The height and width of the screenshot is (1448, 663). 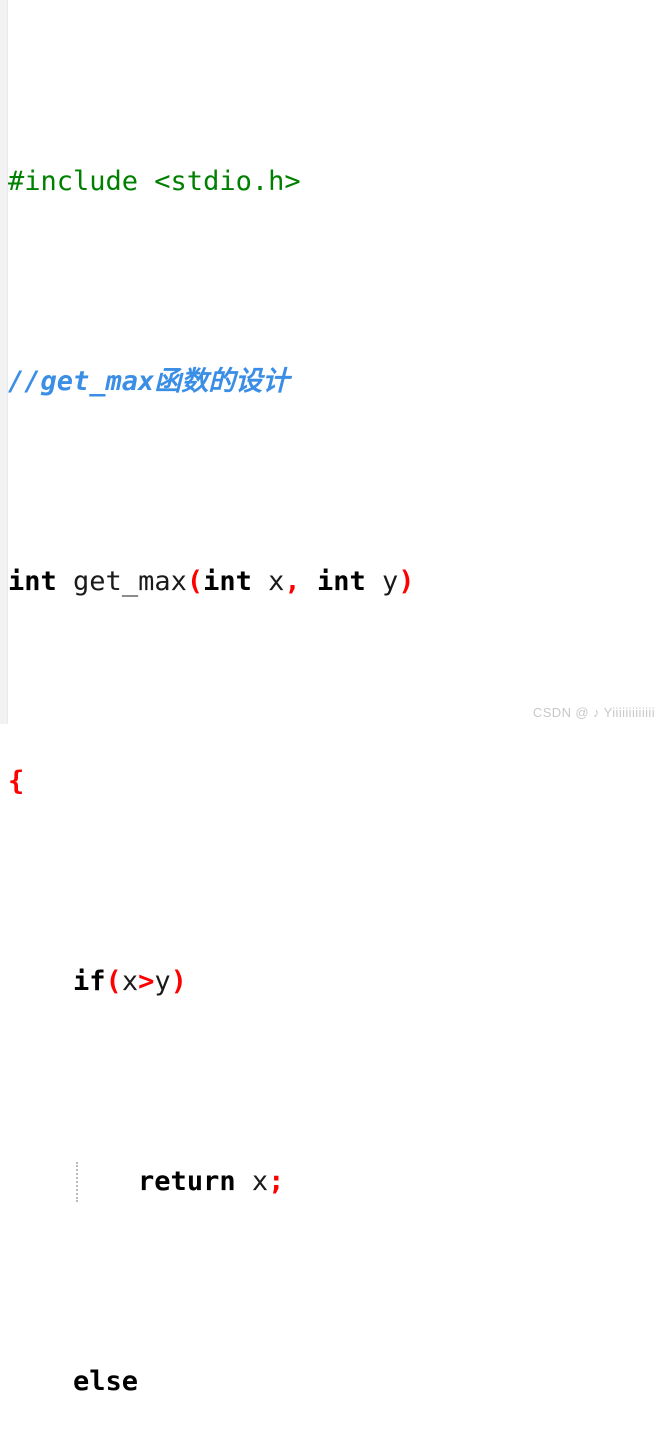 I want to click on keyword-return: return, so click(x=187, y=1181).